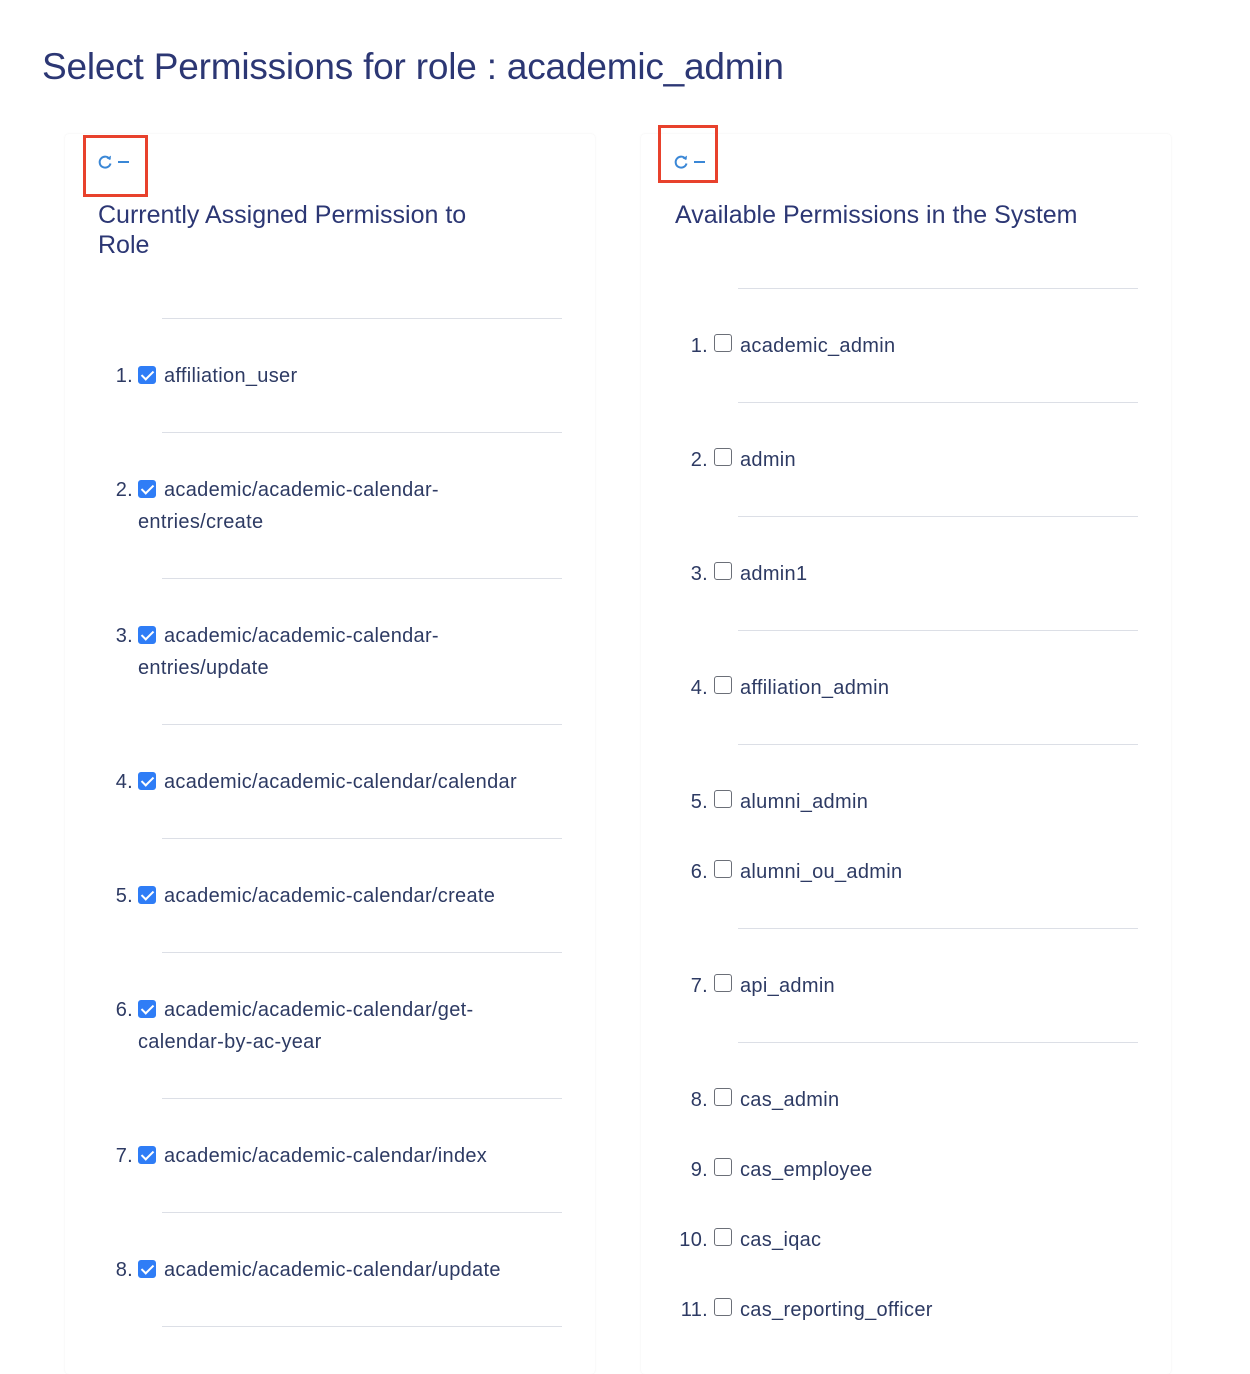  I want to click on permission-label-continued: entries/update, so click(203, 668).